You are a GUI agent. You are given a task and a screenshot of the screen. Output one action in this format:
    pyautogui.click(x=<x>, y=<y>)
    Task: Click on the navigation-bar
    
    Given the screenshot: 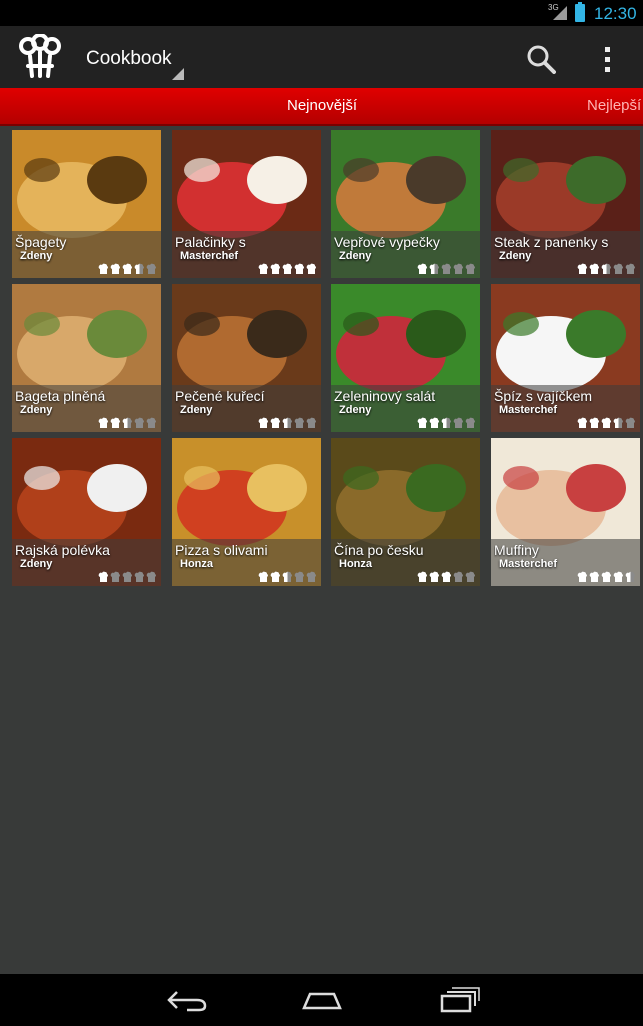 What is the action you would take?
    pyautogui.click(x=321, y=1000)
    